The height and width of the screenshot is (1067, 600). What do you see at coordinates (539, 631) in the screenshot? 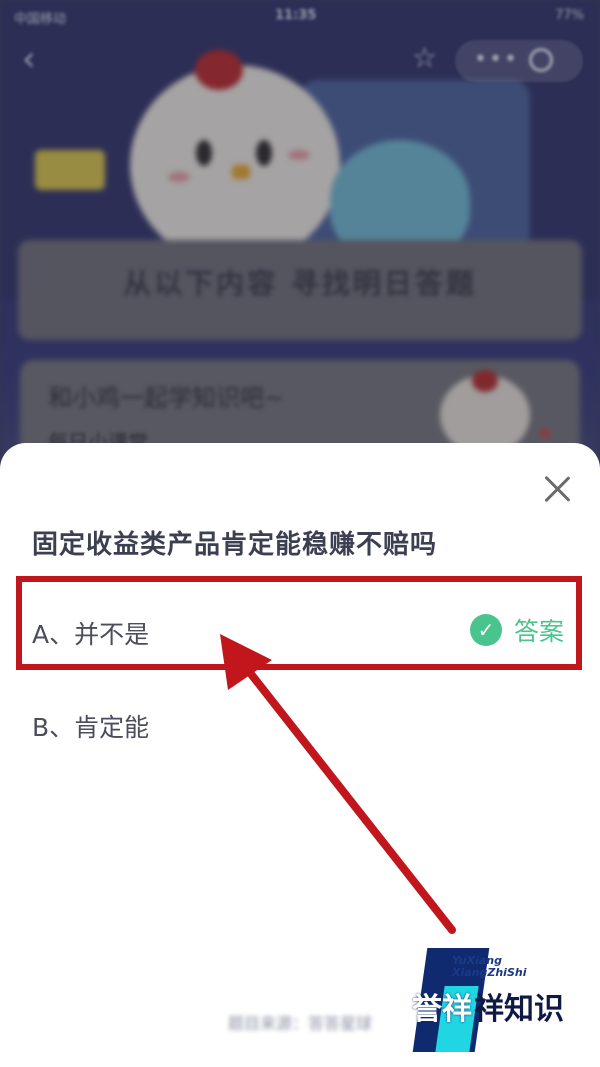
I see `answer-label: 答案` at bounding box center [539, 631].